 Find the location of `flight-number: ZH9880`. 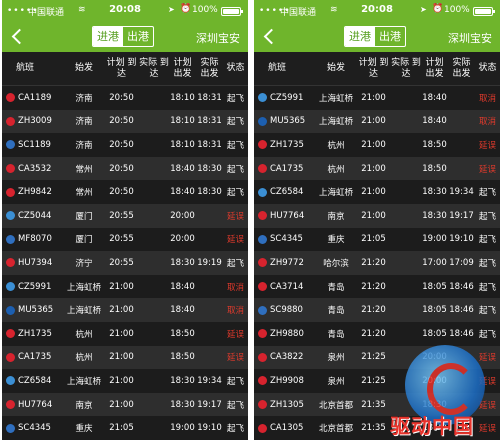

flight-number: ZH9880 is located at coordinates (287, 333).